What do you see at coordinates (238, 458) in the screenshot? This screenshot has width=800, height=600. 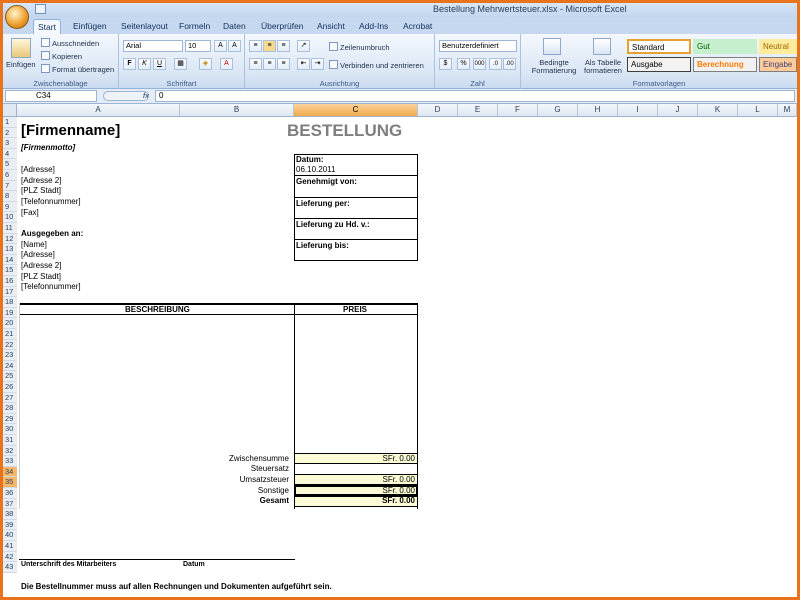 I see `subtotal-label: Zwischensumme` at bounding box center [238, 458].